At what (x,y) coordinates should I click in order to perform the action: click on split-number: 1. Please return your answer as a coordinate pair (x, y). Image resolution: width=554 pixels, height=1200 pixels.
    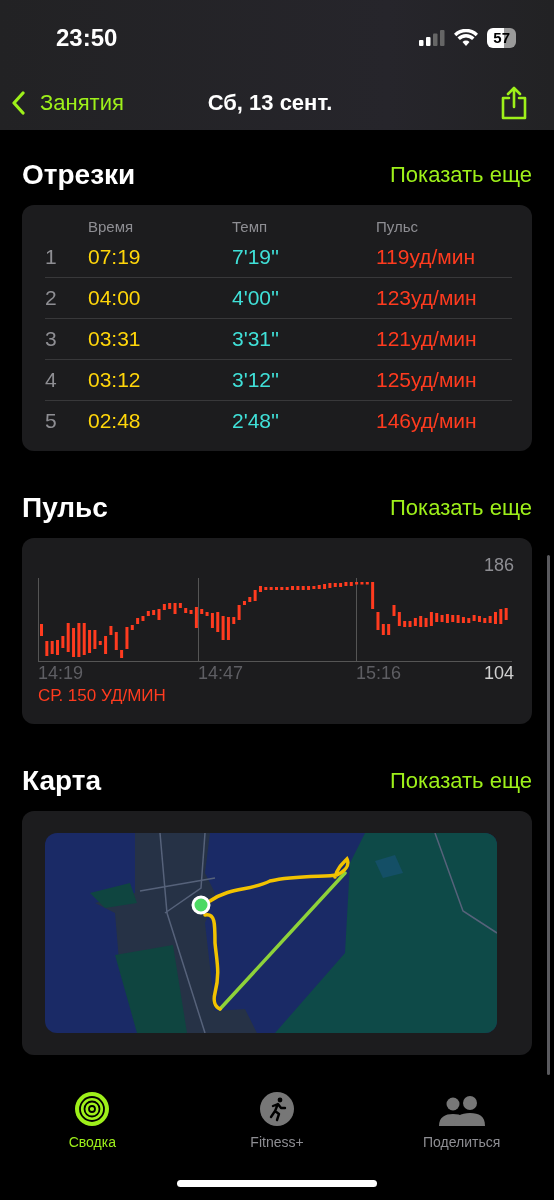
    Looking at the image, I should click on (51, 257).